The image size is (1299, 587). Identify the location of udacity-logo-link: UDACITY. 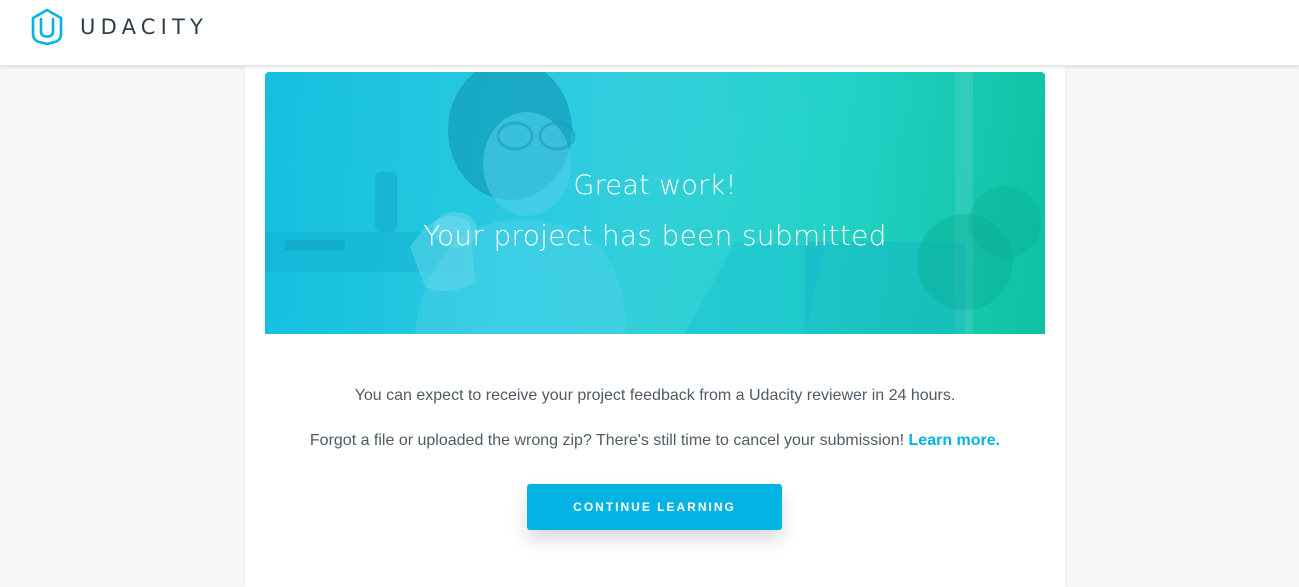
(118, 27).